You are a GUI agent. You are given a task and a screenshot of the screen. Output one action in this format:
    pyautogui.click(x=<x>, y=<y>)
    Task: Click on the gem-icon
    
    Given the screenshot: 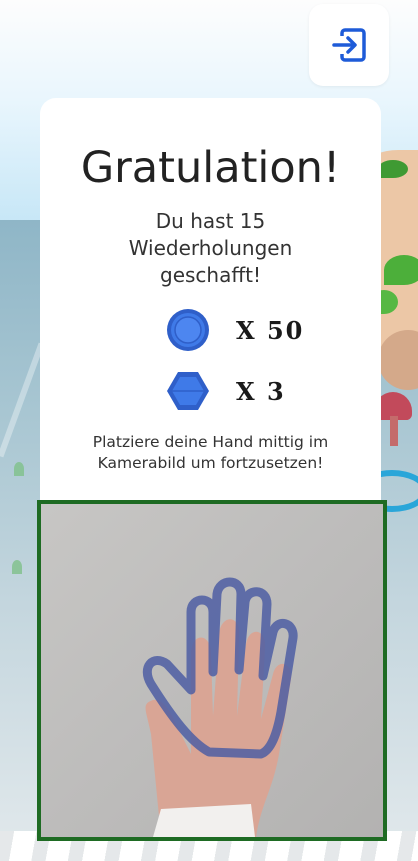 What is the action you would take?
    pyautogui.click(x=188, y=391)
    